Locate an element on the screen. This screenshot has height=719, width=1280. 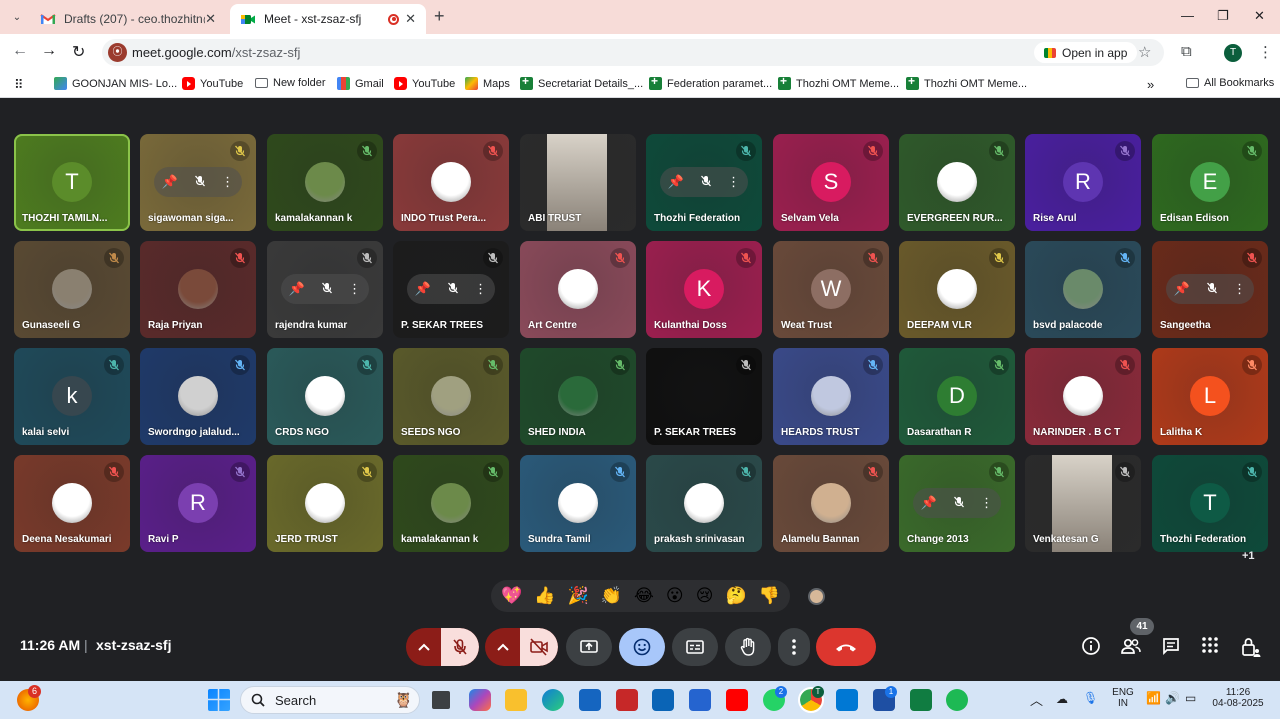
apps-icon: ⠿ is located at coordinates (19, 85).